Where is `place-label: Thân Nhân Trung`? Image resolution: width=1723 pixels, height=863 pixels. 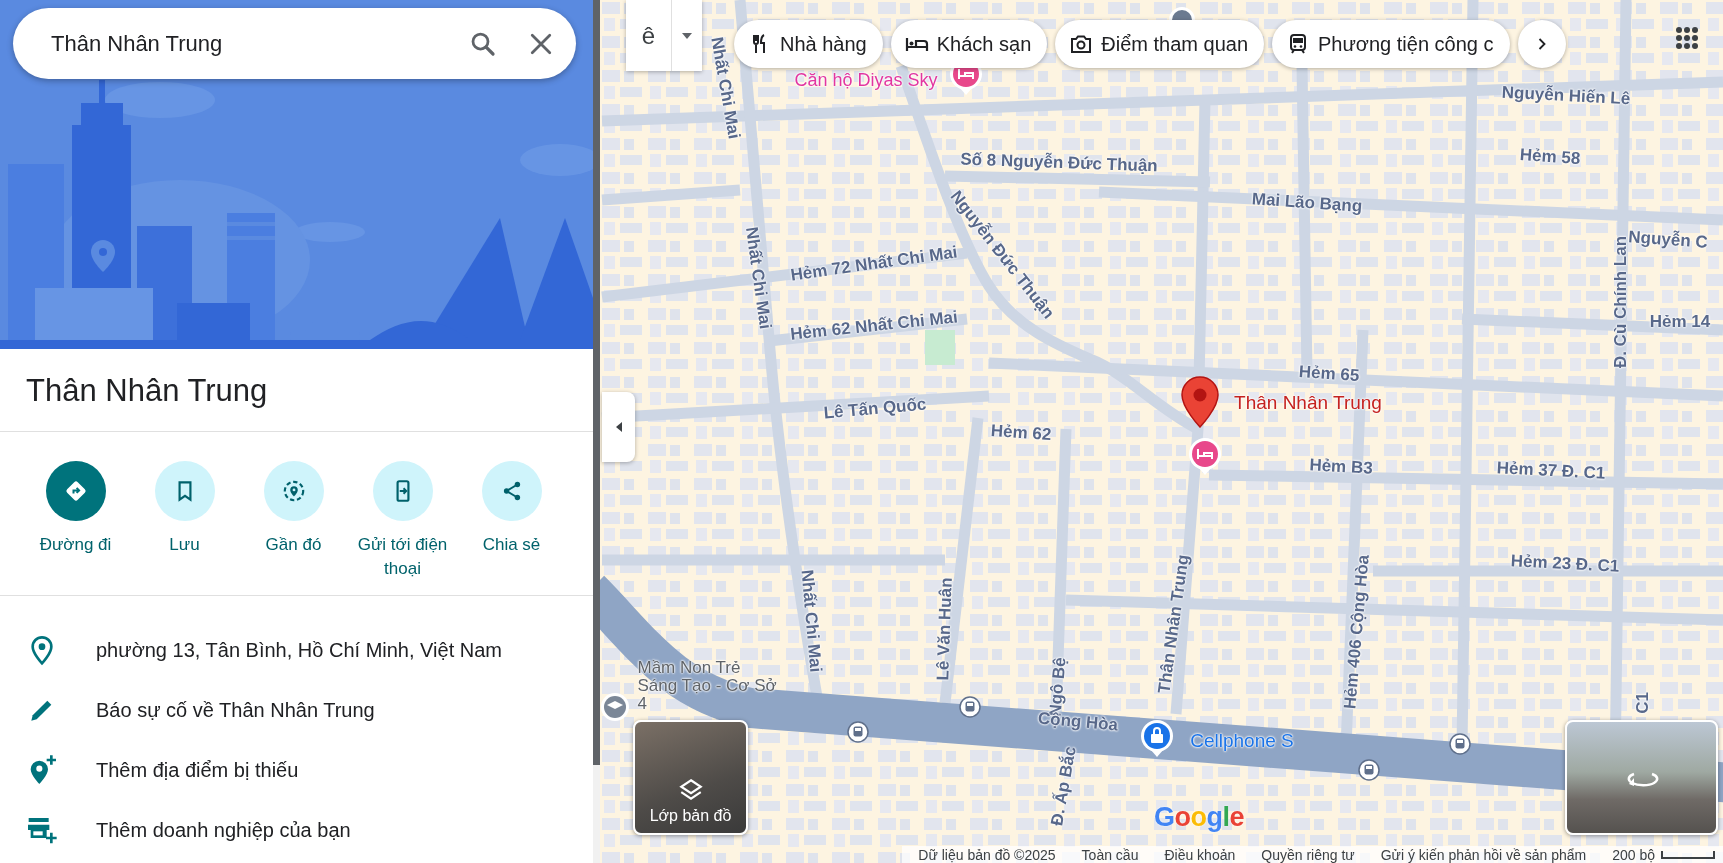 place-label: Thân Nhân Trung is located at coordinates (1308, 403).